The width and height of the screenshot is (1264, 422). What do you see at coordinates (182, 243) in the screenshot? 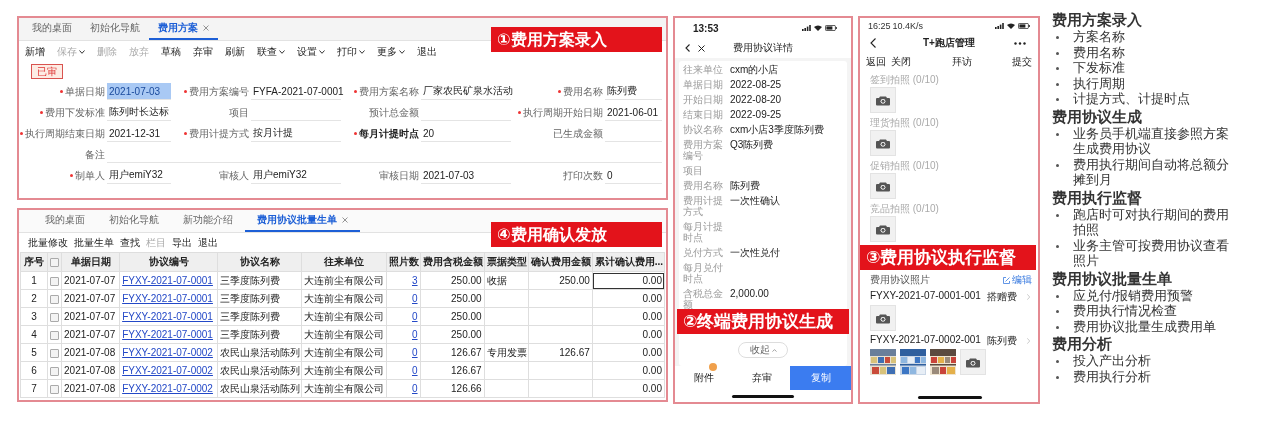
I see `toolbar-button: 导出` at bounding box center [182, 243].